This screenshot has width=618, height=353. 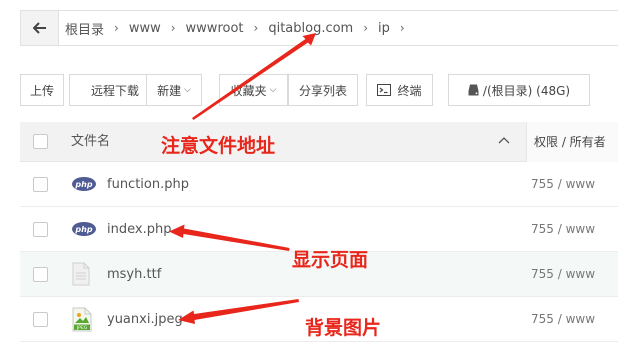 I want to click on breadcrumb-item-ip: ip, so click(x=384, y=28).